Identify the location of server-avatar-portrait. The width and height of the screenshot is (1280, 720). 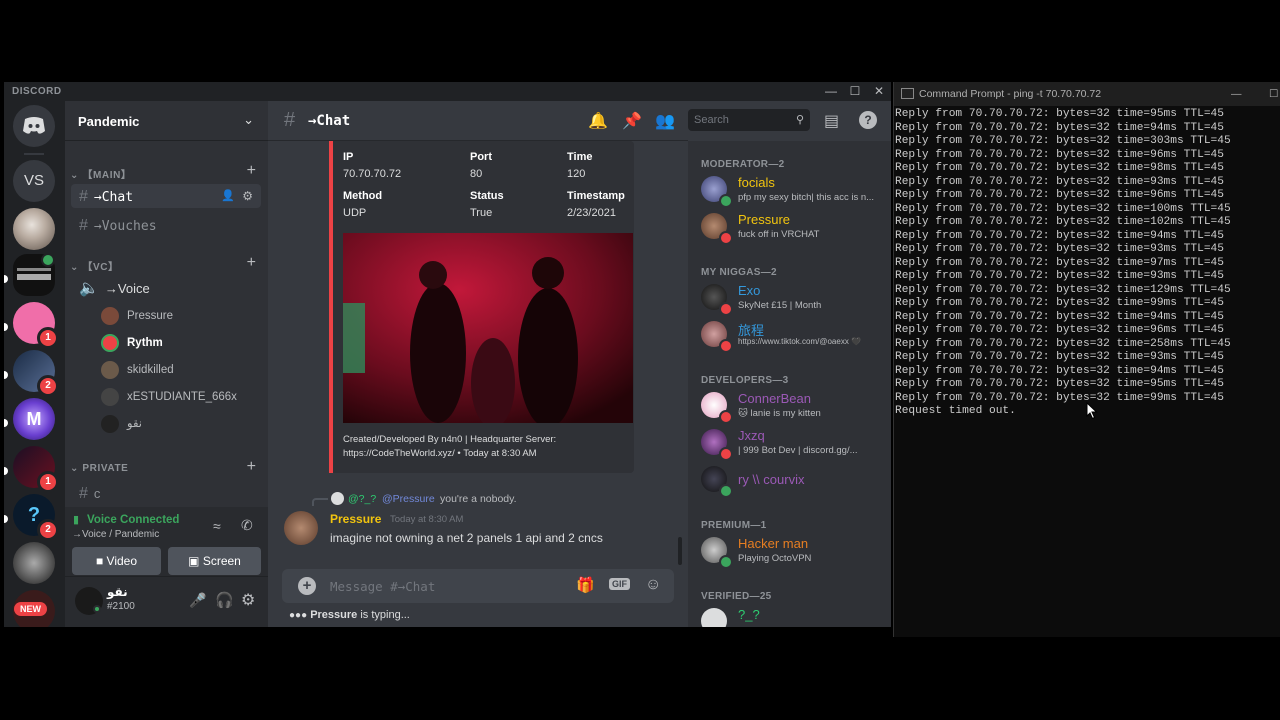
(34, 229).